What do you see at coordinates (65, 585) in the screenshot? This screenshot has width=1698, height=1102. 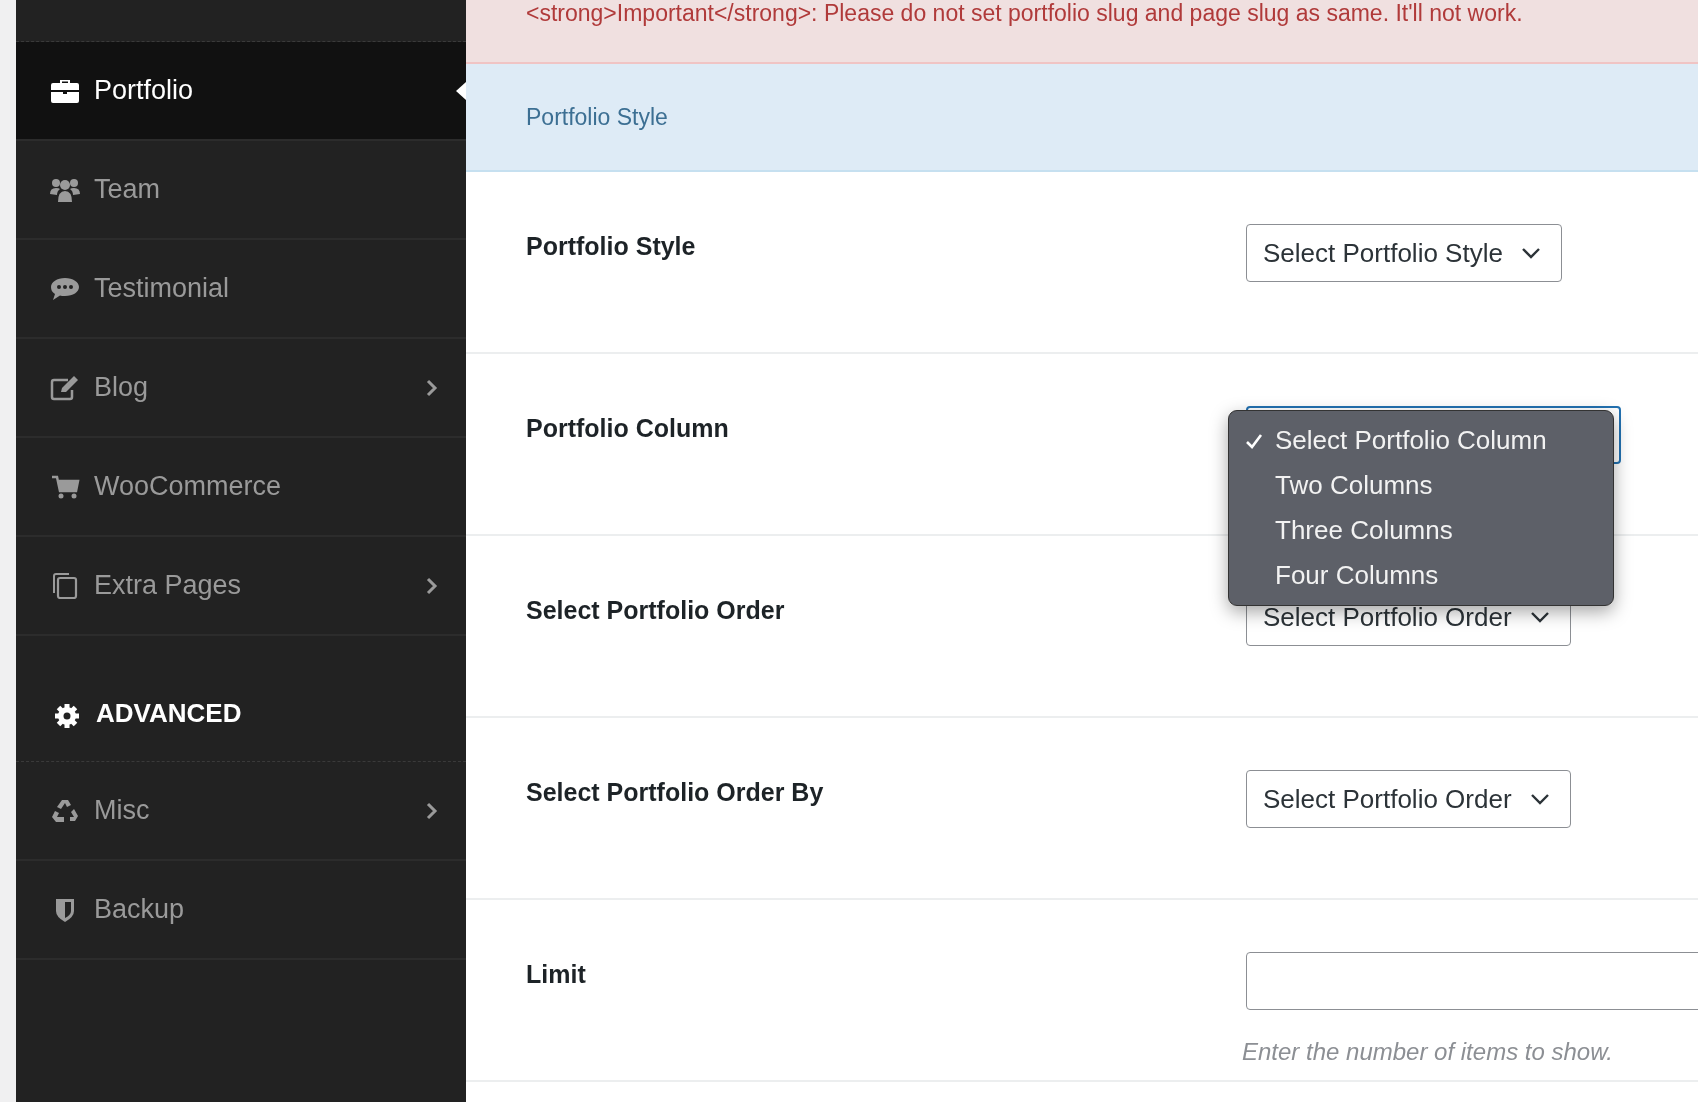 I see `copy-icon` at bounding box center [65, 585].